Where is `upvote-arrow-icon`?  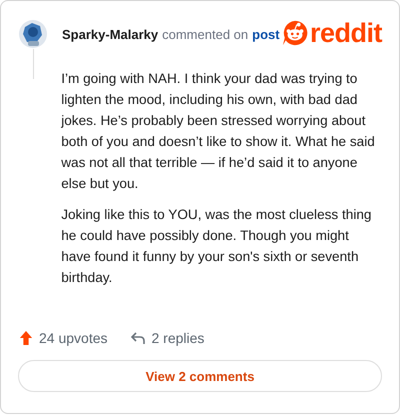 upvote-arrow-icon is located at coordinates (26, 338).